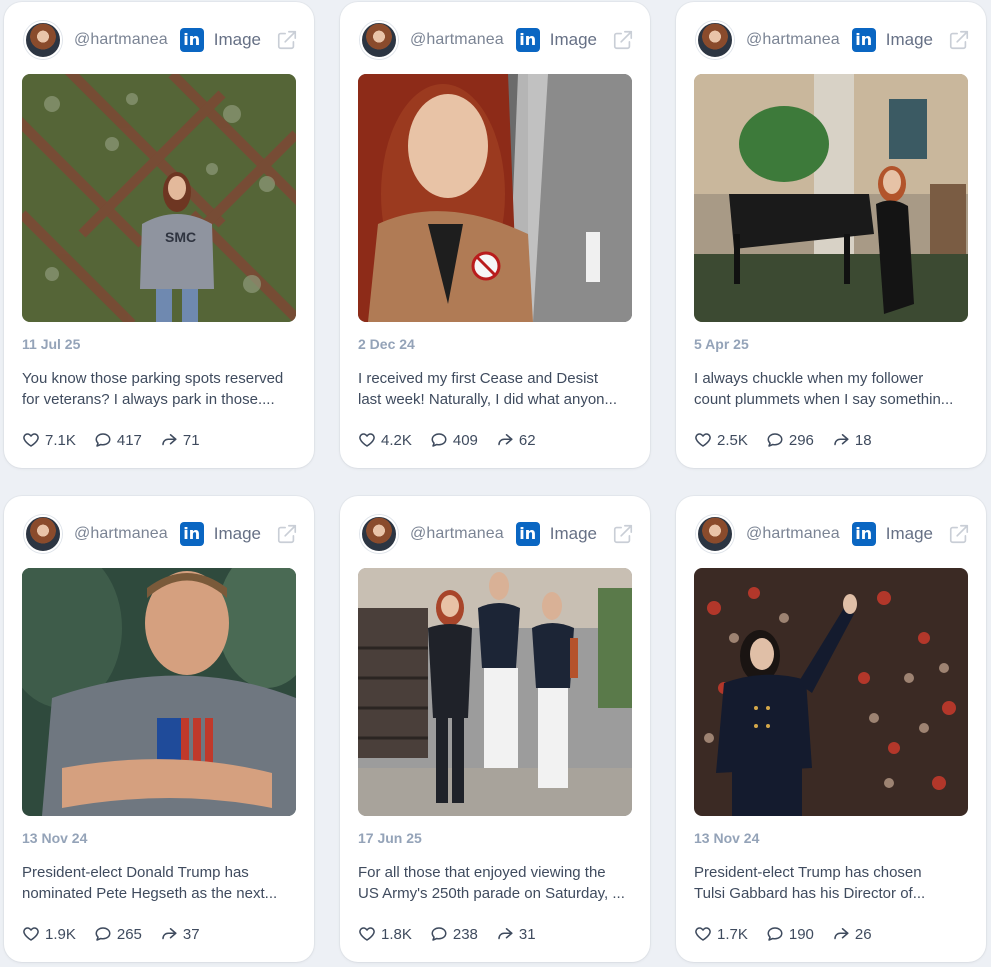 This screenshot has width=991, height=967. What do you see at coordinates (831, 440) in the screenshot?
I see `engagement-stats: 2.5K 296 18` at bounding box center [831, 440].